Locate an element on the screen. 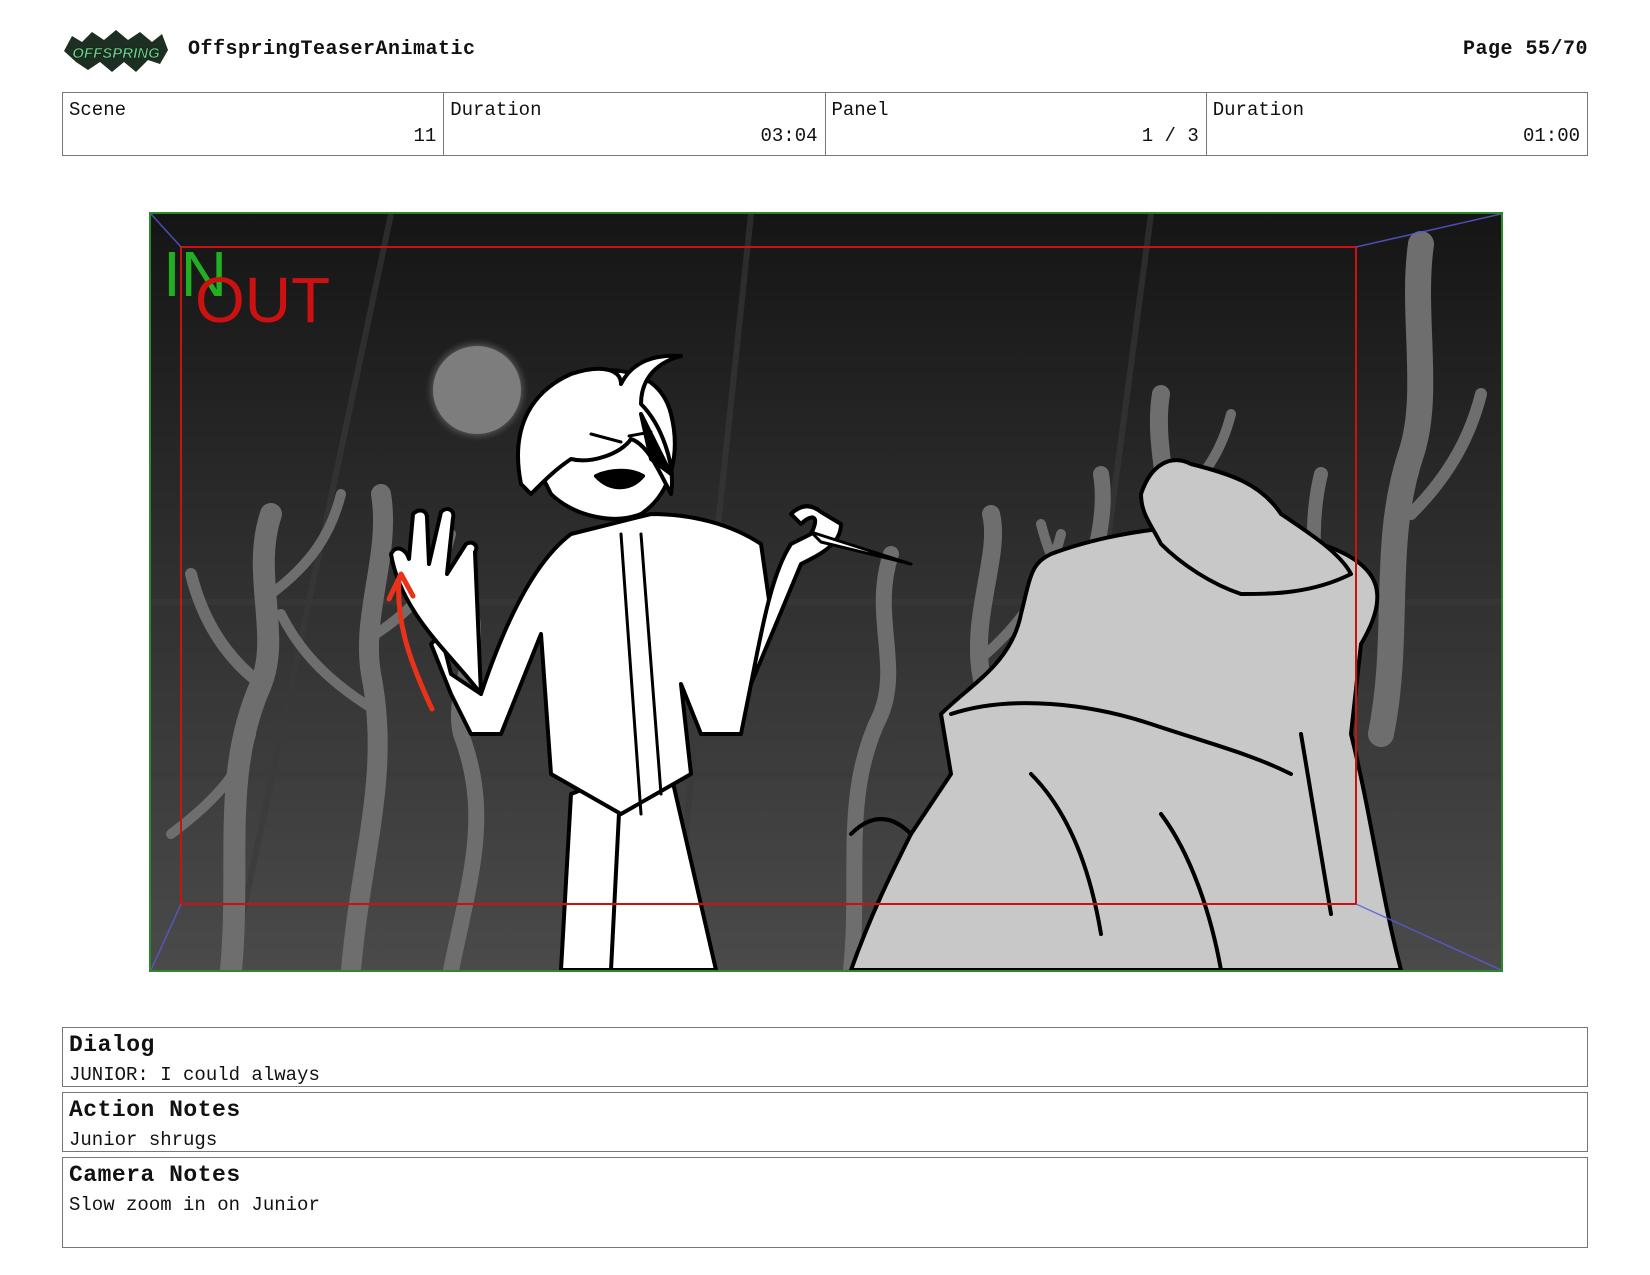 The height and width of the screenshot is (1275, 1650). offspring-logo: OFFSPRING is located at coordinates (116, 51).